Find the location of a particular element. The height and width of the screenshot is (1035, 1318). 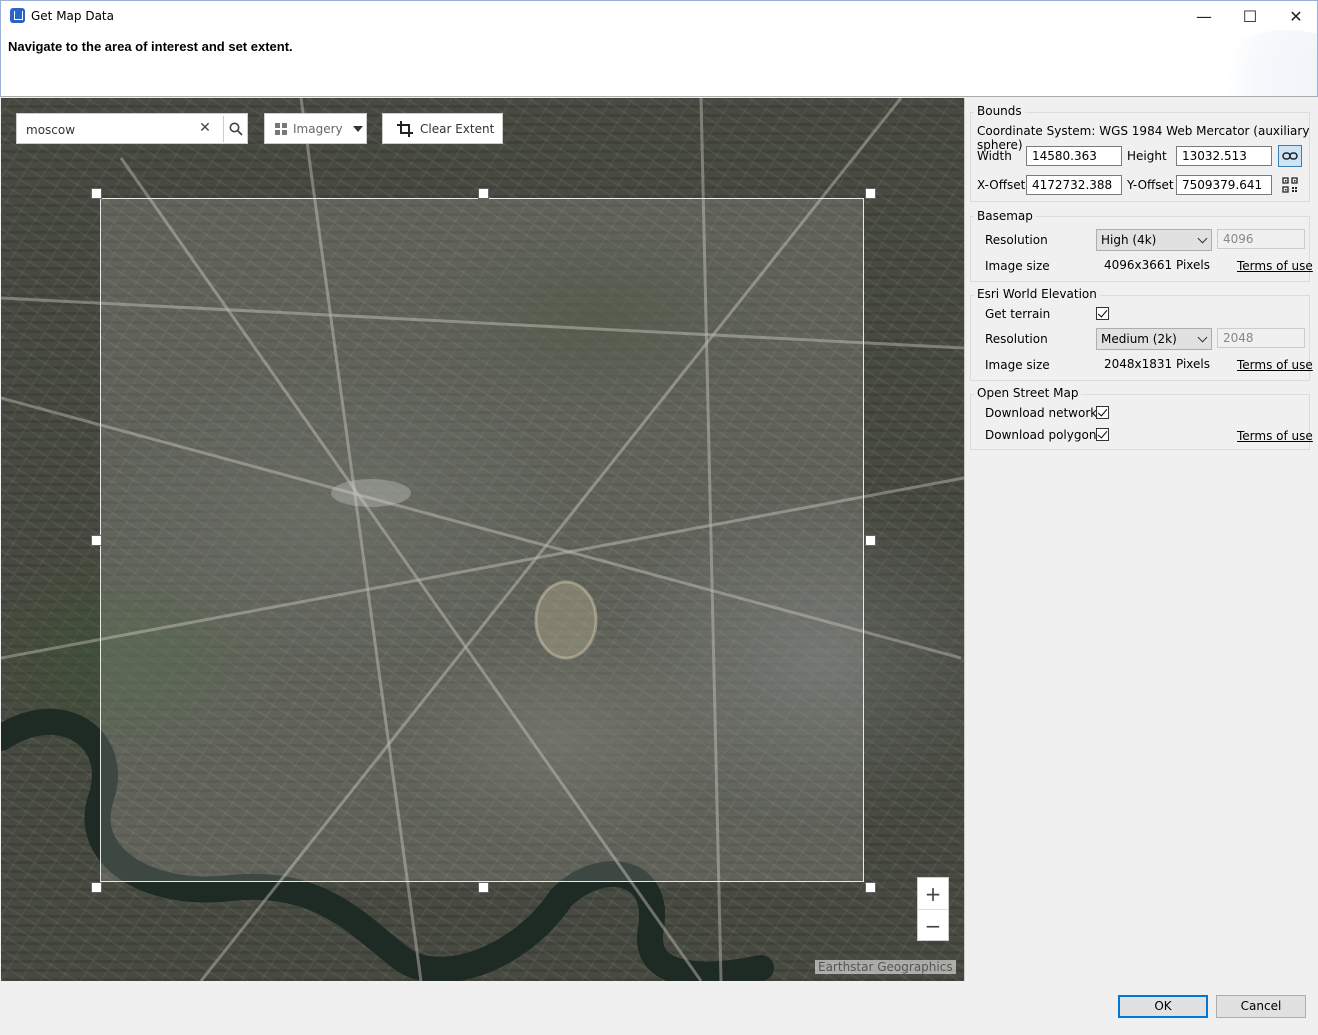

search-box: ✕ is located at coordinates (132, 128).